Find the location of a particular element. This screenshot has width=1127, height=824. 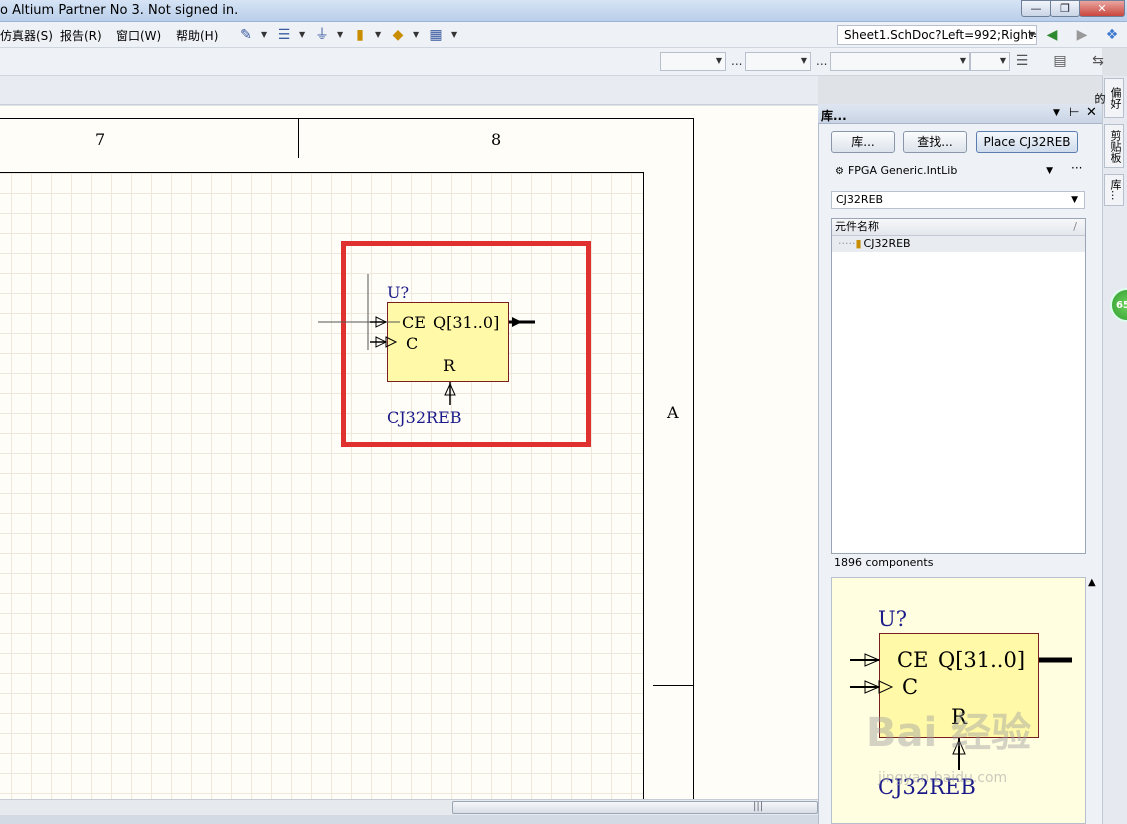

pin-label-r: R is located at coordinates (449, 365).